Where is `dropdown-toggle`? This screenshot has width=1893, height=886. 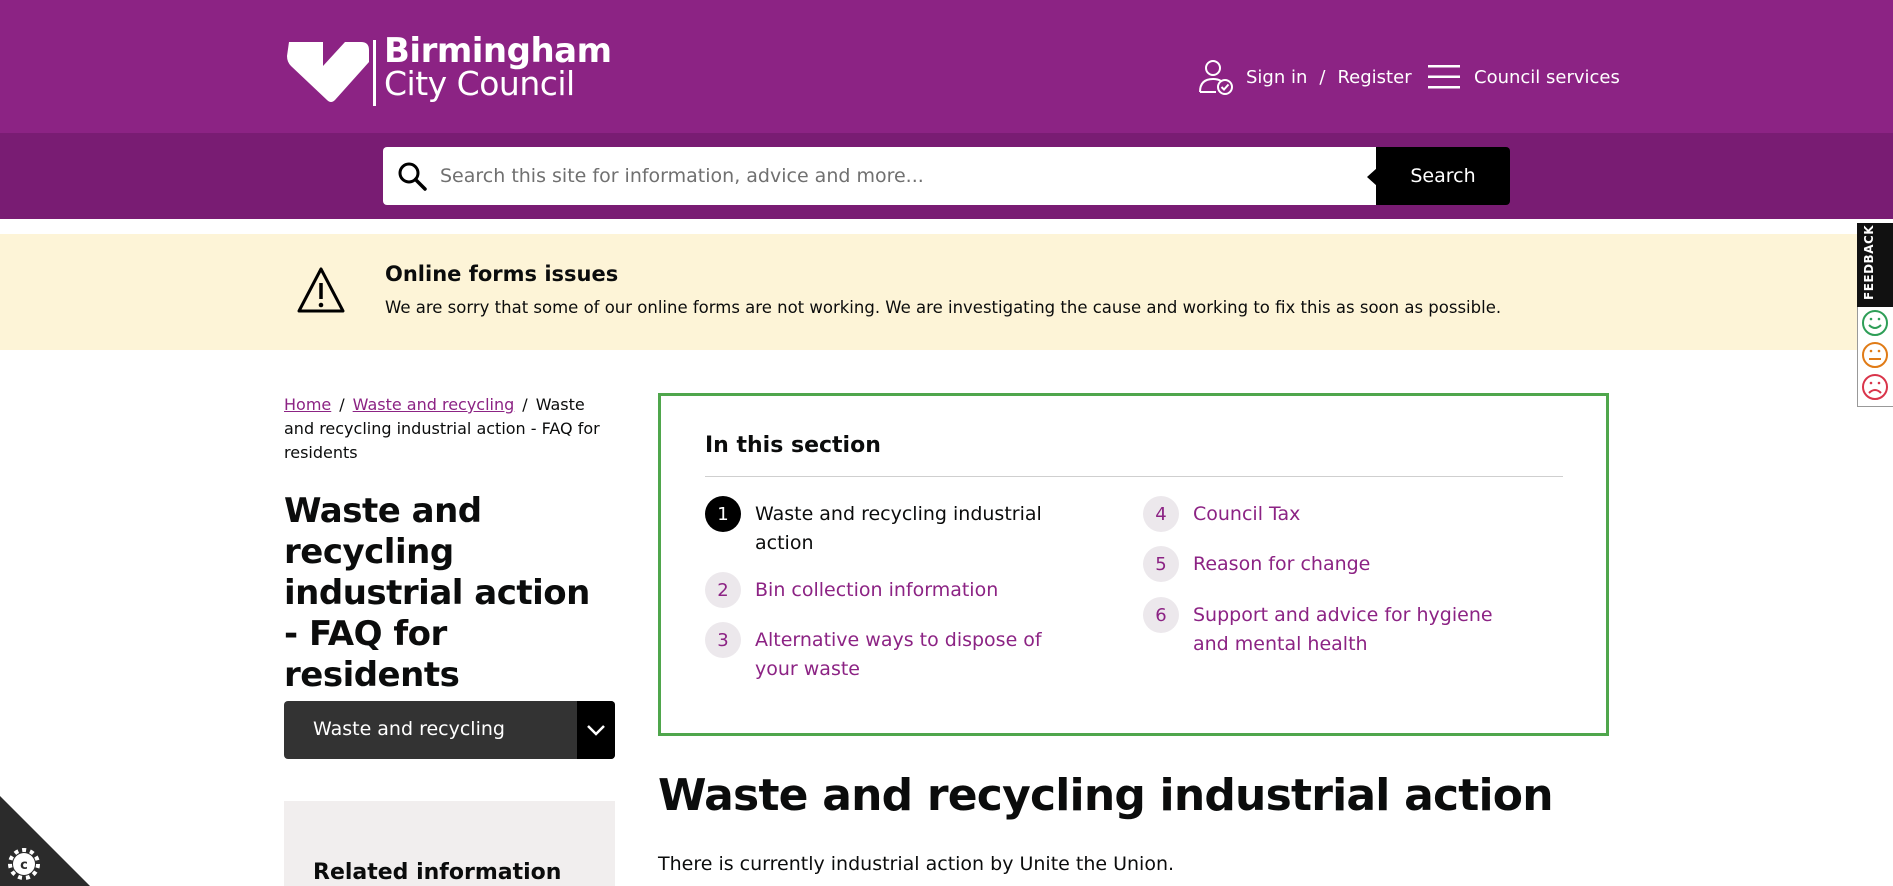
dropdown-toggle is located at coordinates (596, 730).